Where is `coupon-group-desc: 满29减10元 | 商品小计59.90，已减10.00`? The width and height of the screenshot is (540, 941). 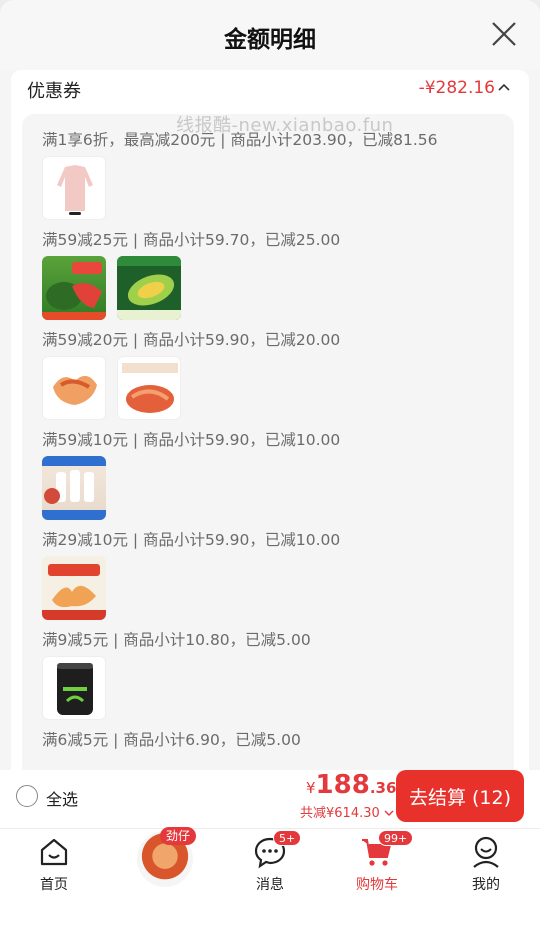 coupon-group-desc: 满29减10元 | 商品小计59.90，已减10.00 is located at coordinates (191, 540).